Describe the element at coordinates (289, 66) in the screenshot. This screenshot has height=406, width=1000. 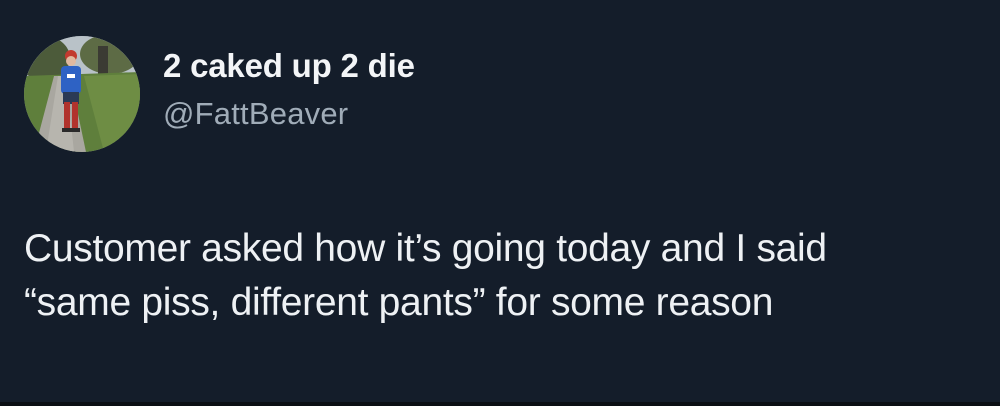
I see `display-name: 2 caked up 2 die` at that location.